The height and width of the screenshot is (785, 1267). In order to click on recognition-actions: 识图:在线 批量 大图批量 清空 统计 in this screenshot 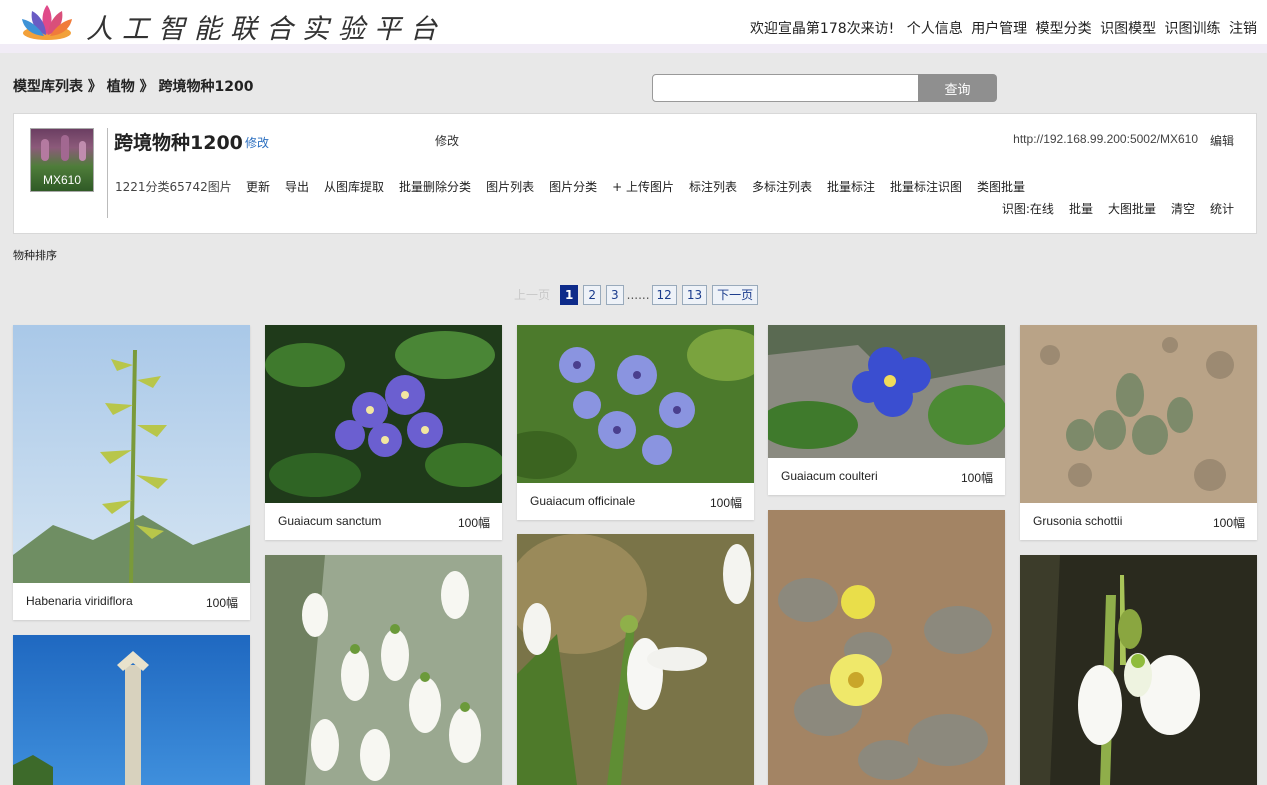, I will do `click(1118, 208)`.